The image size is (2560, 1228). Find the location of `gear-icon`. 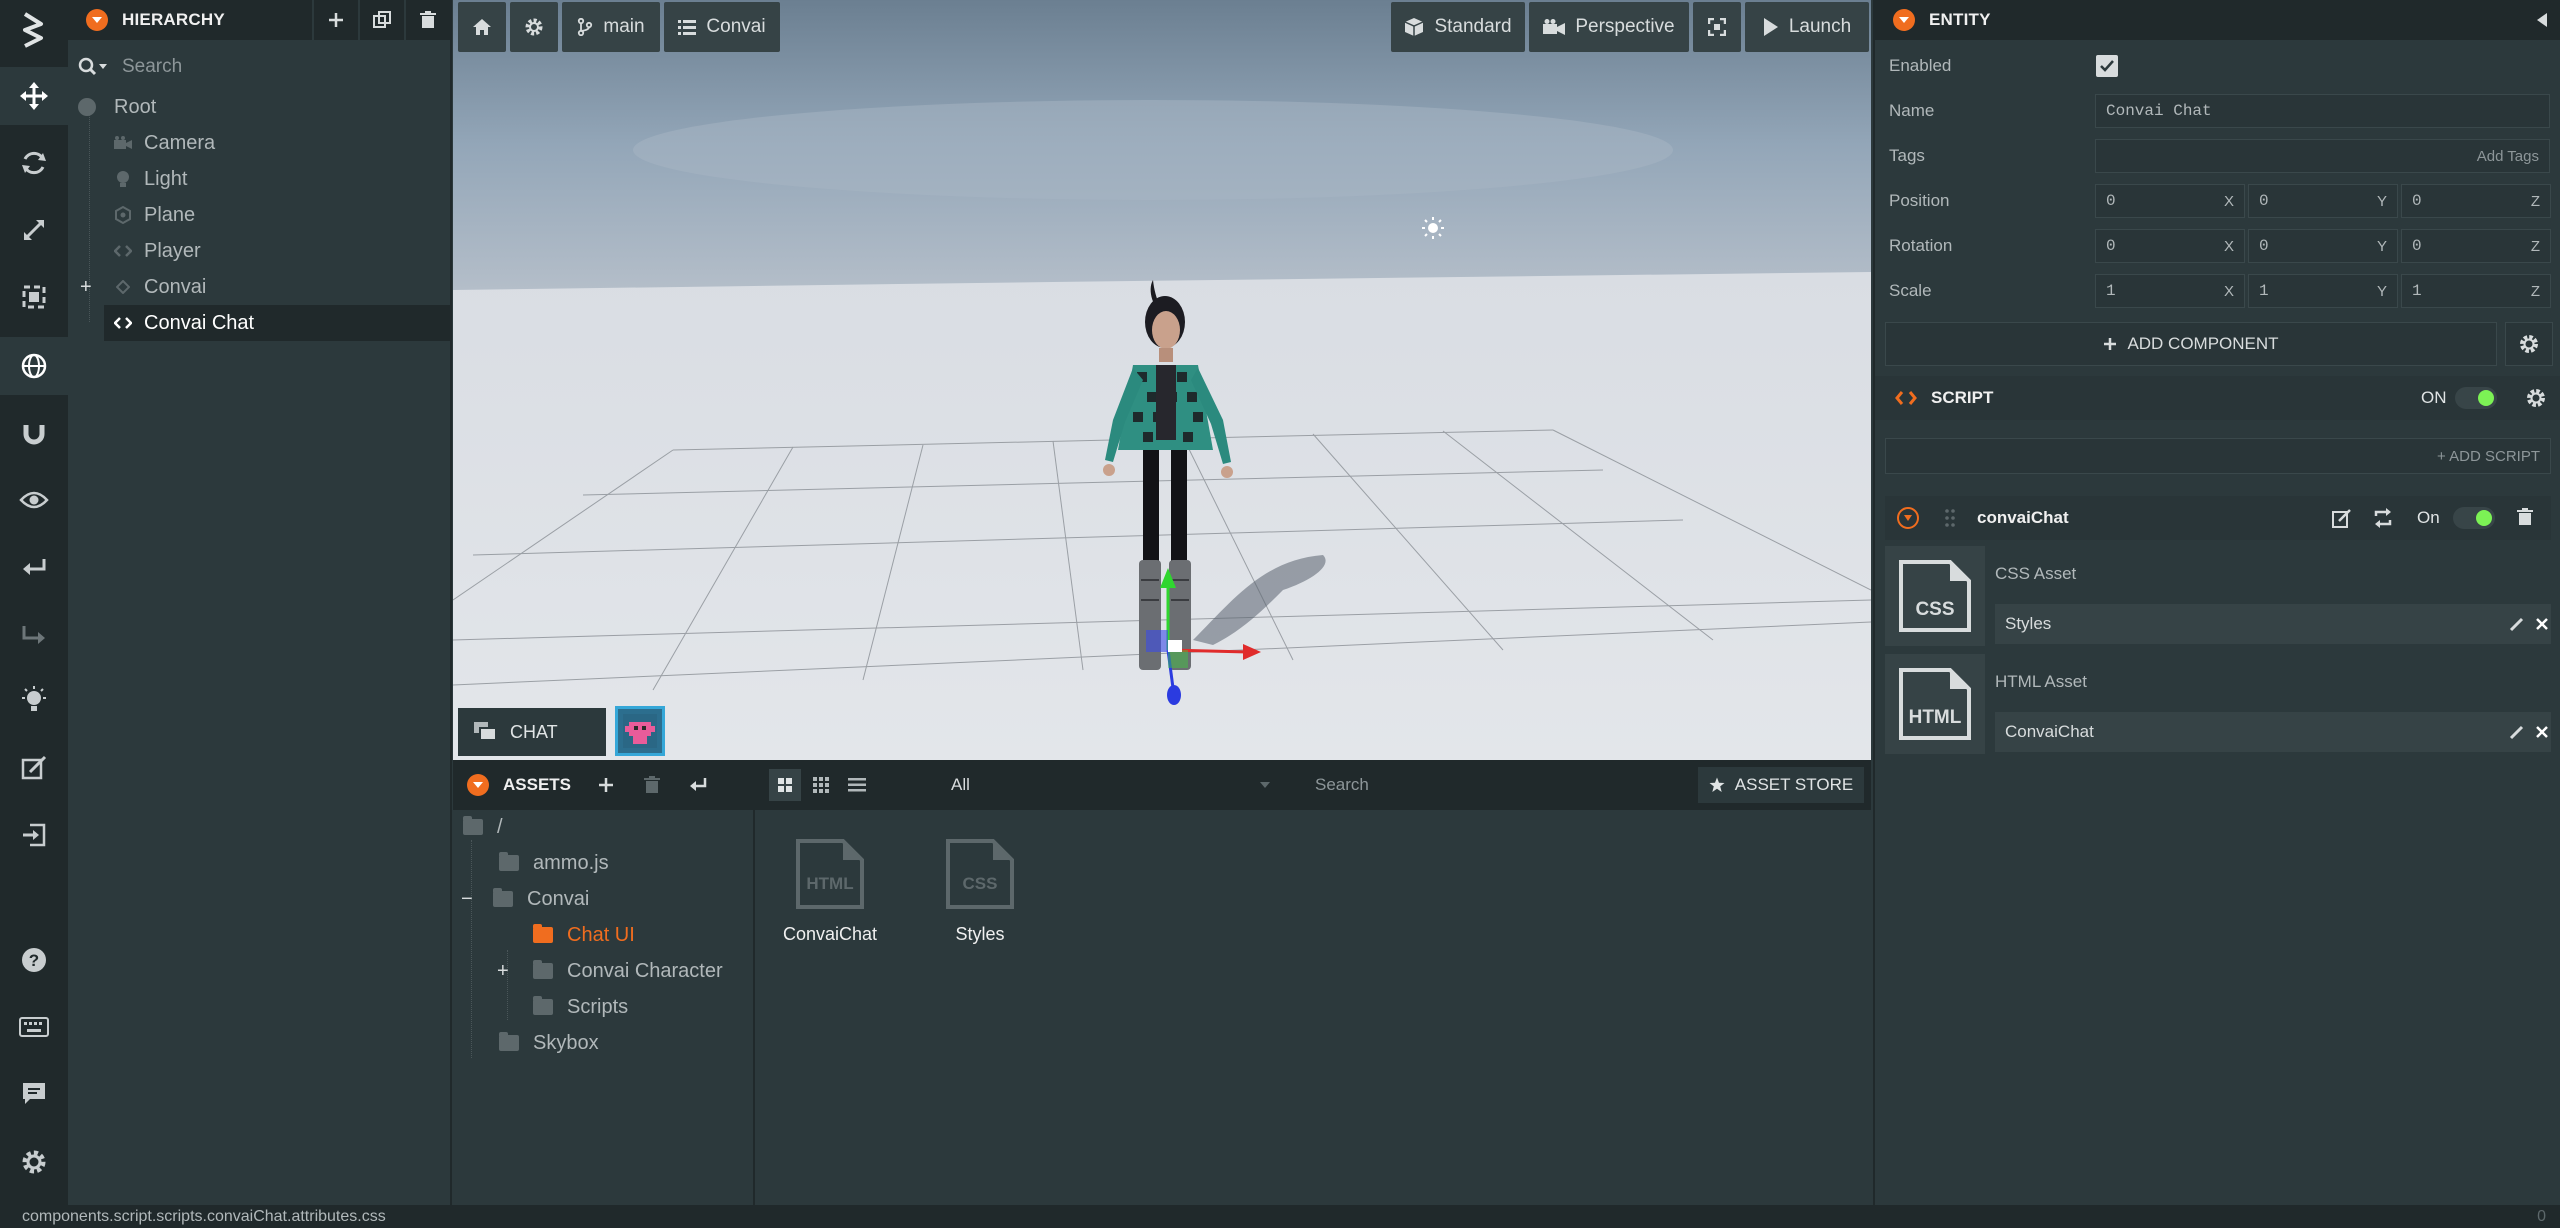

gear-icon is located at coordinates (2536, 398).